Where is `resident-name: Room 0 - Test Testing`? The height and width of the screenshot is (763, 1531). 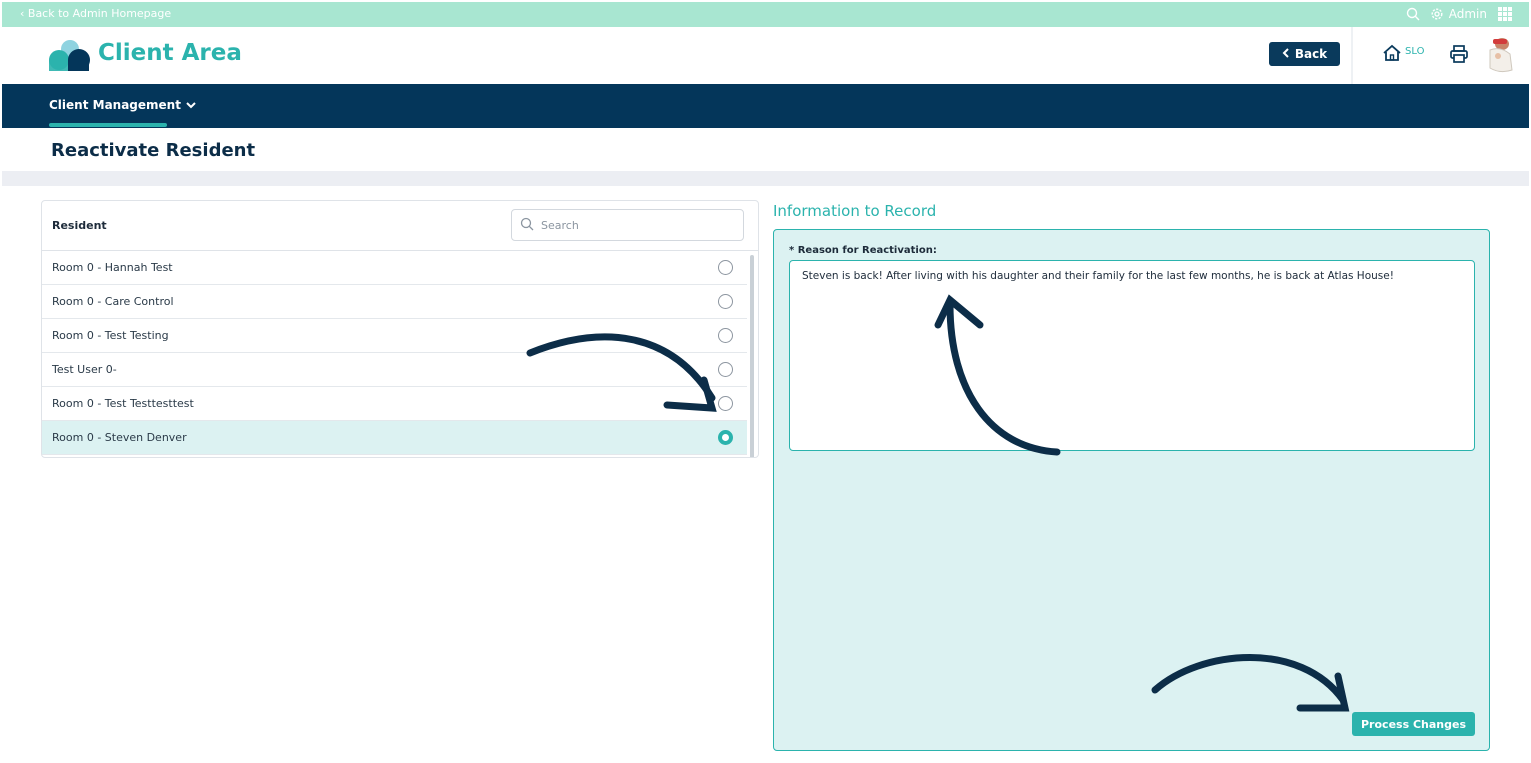 resident-name: Room 0 - Test Testing is located at coordinates (110, 335).